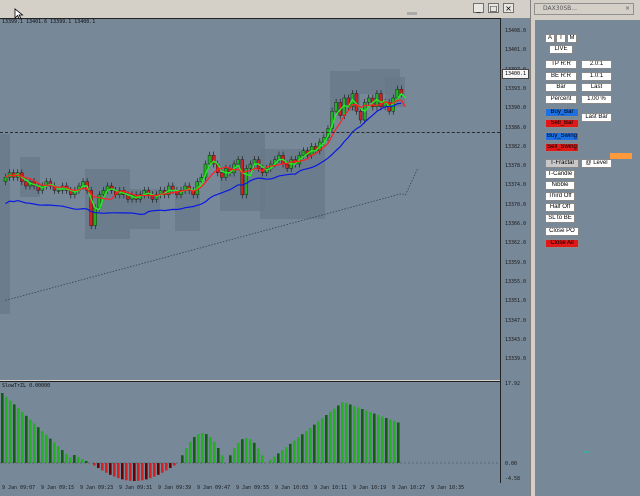 This screenshot has height=496, width=640. Describe the element at coordinates (550, 38) in the screenshot. I see `a-button: A` at that location.